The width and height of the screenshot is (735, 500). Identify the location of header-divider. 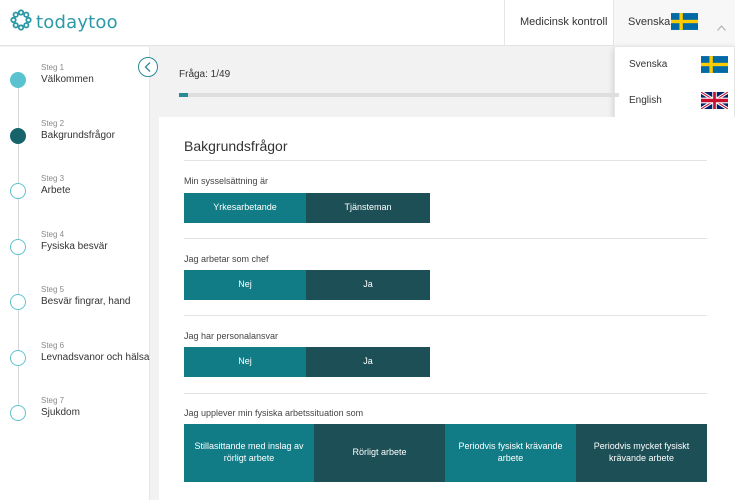
(504, 23).